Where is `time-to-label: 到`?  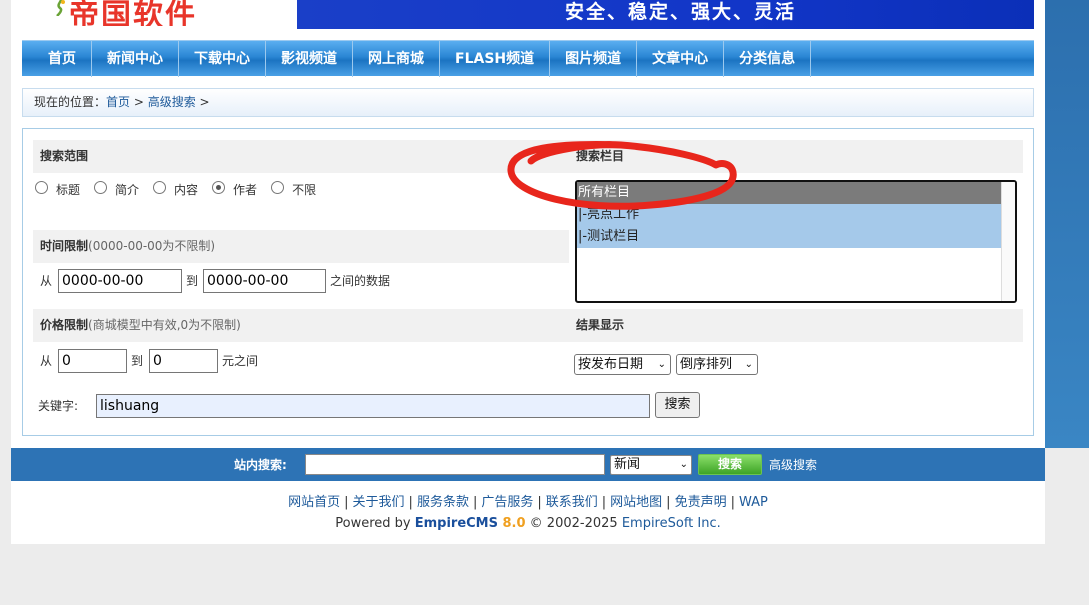
time-to-label: 到 is located at coordinates (192, 281).